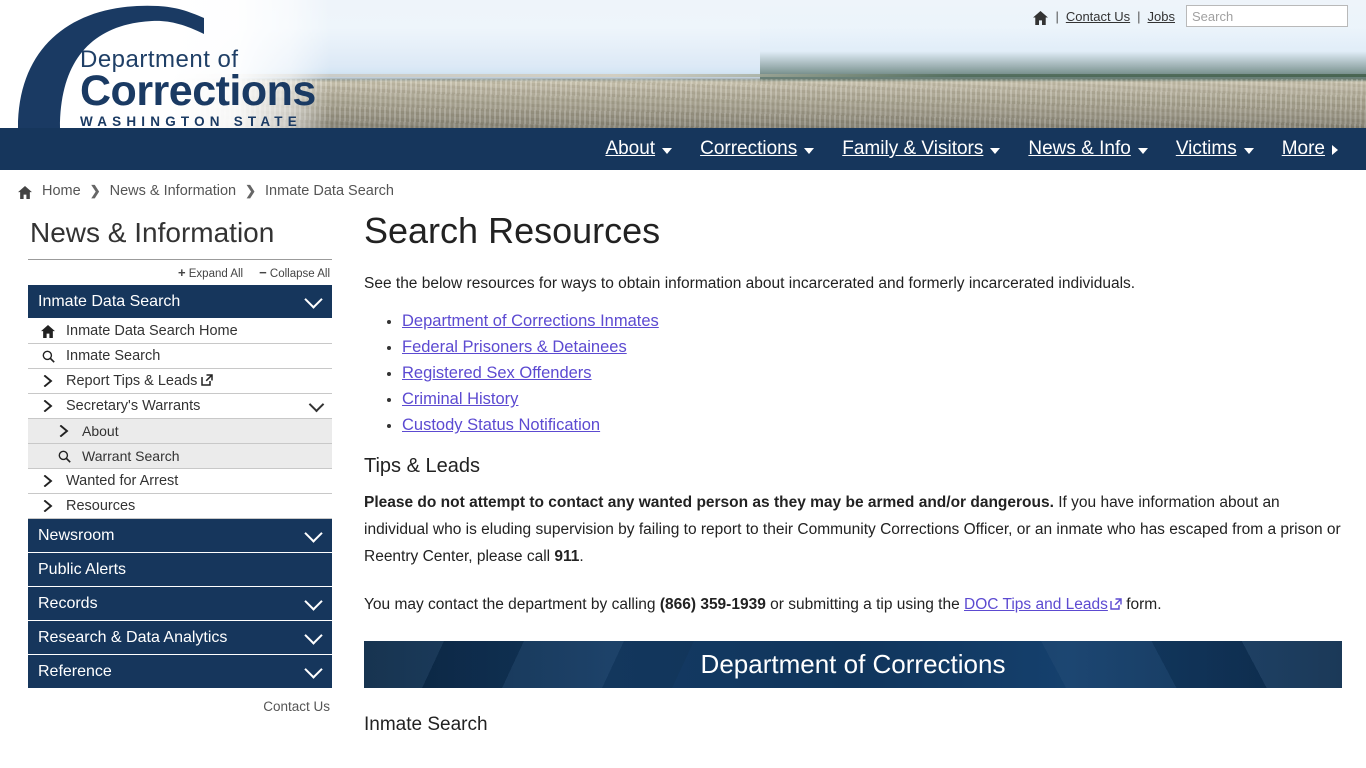  What do you see at coordinates (299, 274) in the screenshot?
I see `collapse-all-label: Collapse All` at bounding box center [299, 274].